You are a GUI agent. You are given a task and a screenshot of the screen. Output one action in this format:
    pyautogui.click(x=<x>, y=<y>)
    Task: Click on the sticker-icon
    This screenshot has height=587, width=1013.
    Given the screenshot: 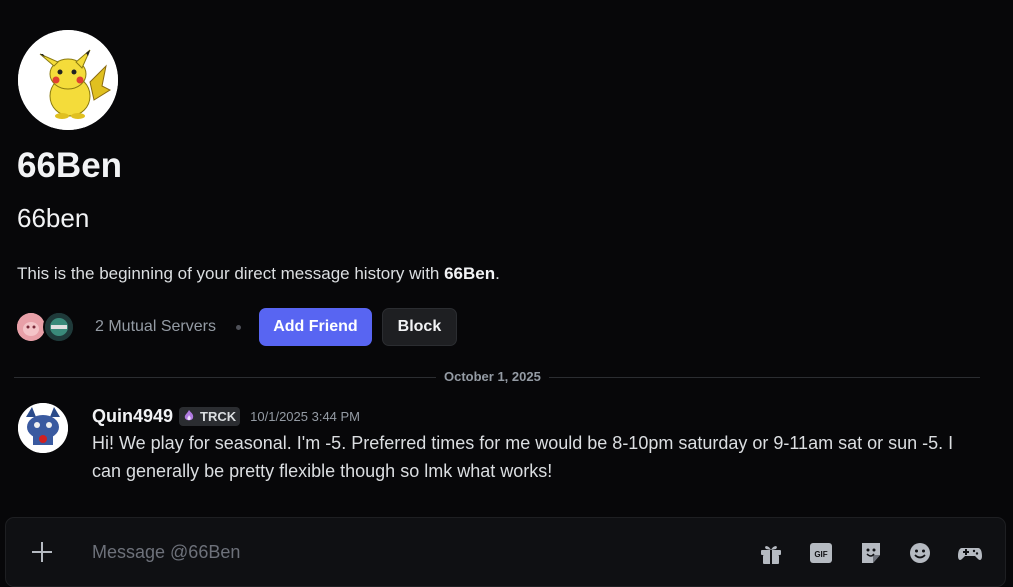 What is the action you would take?
    pyautogui.click(x=871, y=553)
    